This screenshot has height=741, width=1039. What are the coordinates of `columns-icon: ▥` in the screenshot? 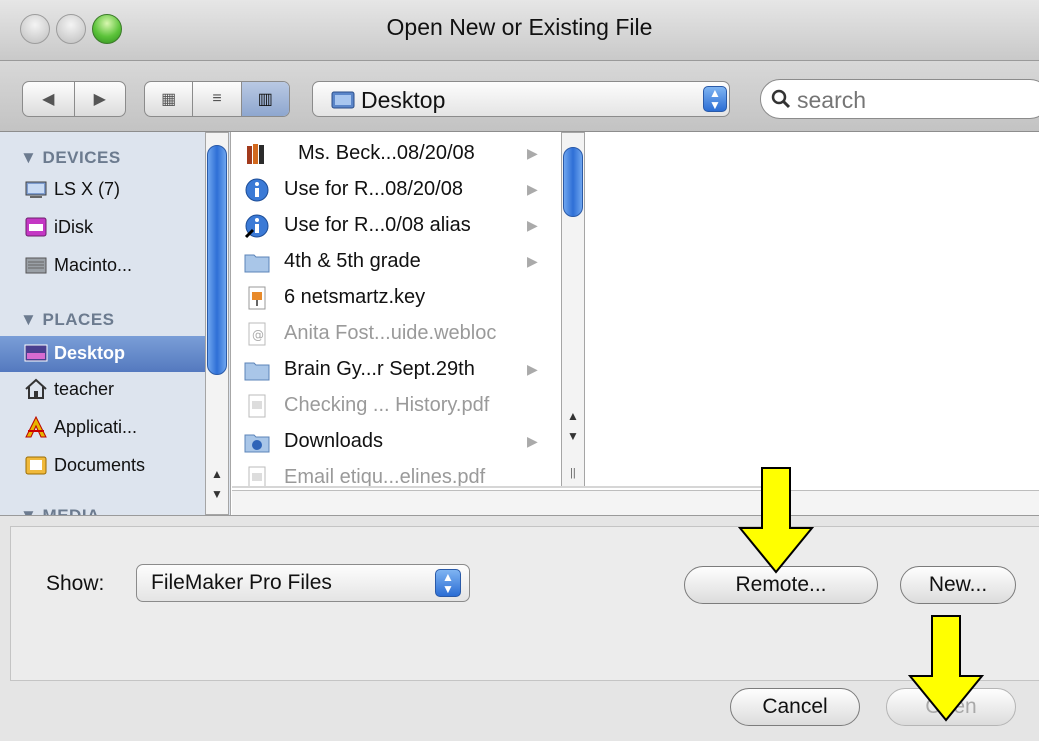 It's located at (265, 99).